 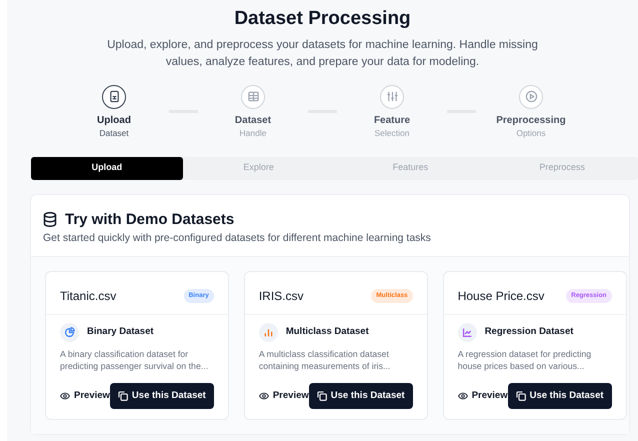 What do you see at coordinates (149, 220) in the screenshot?
I see `section-title: Try with Demo Datasets` at bounding box center [149, 220].